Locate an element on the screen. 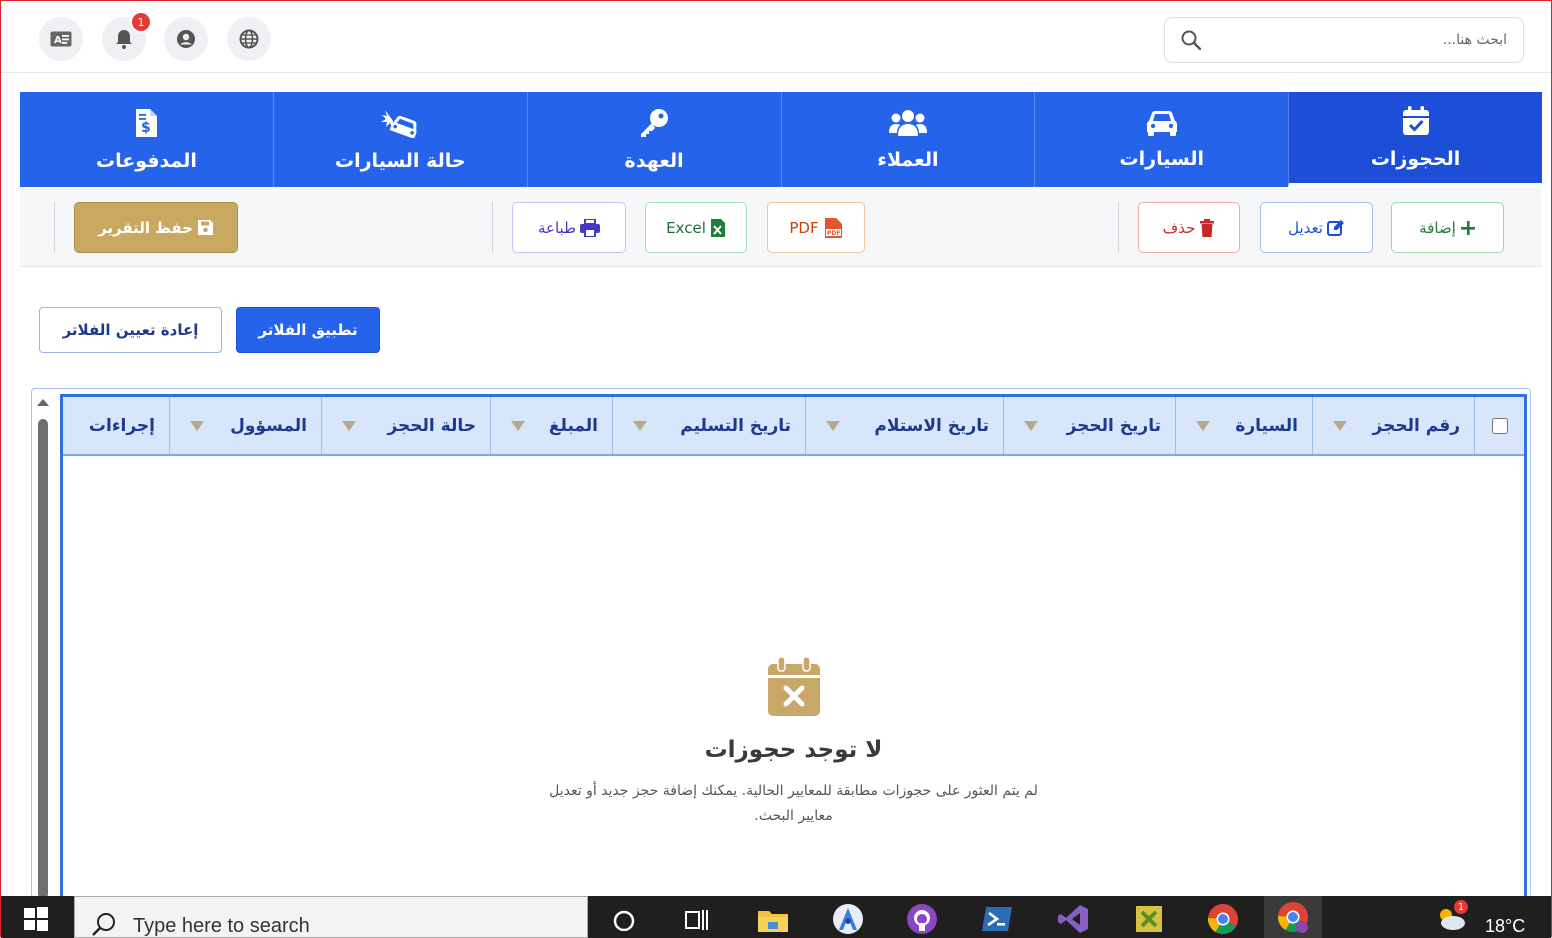  save-report-button: حفظ التقرير is located at coordinates (156, 227).